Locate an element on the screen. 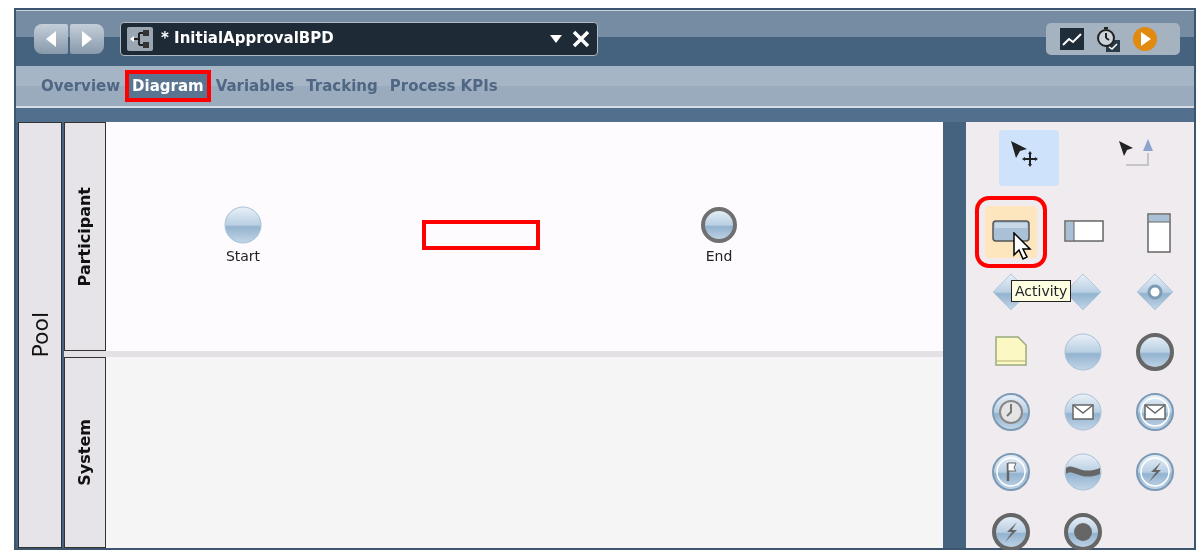  palette-button is located at coordinates (1029, 158).